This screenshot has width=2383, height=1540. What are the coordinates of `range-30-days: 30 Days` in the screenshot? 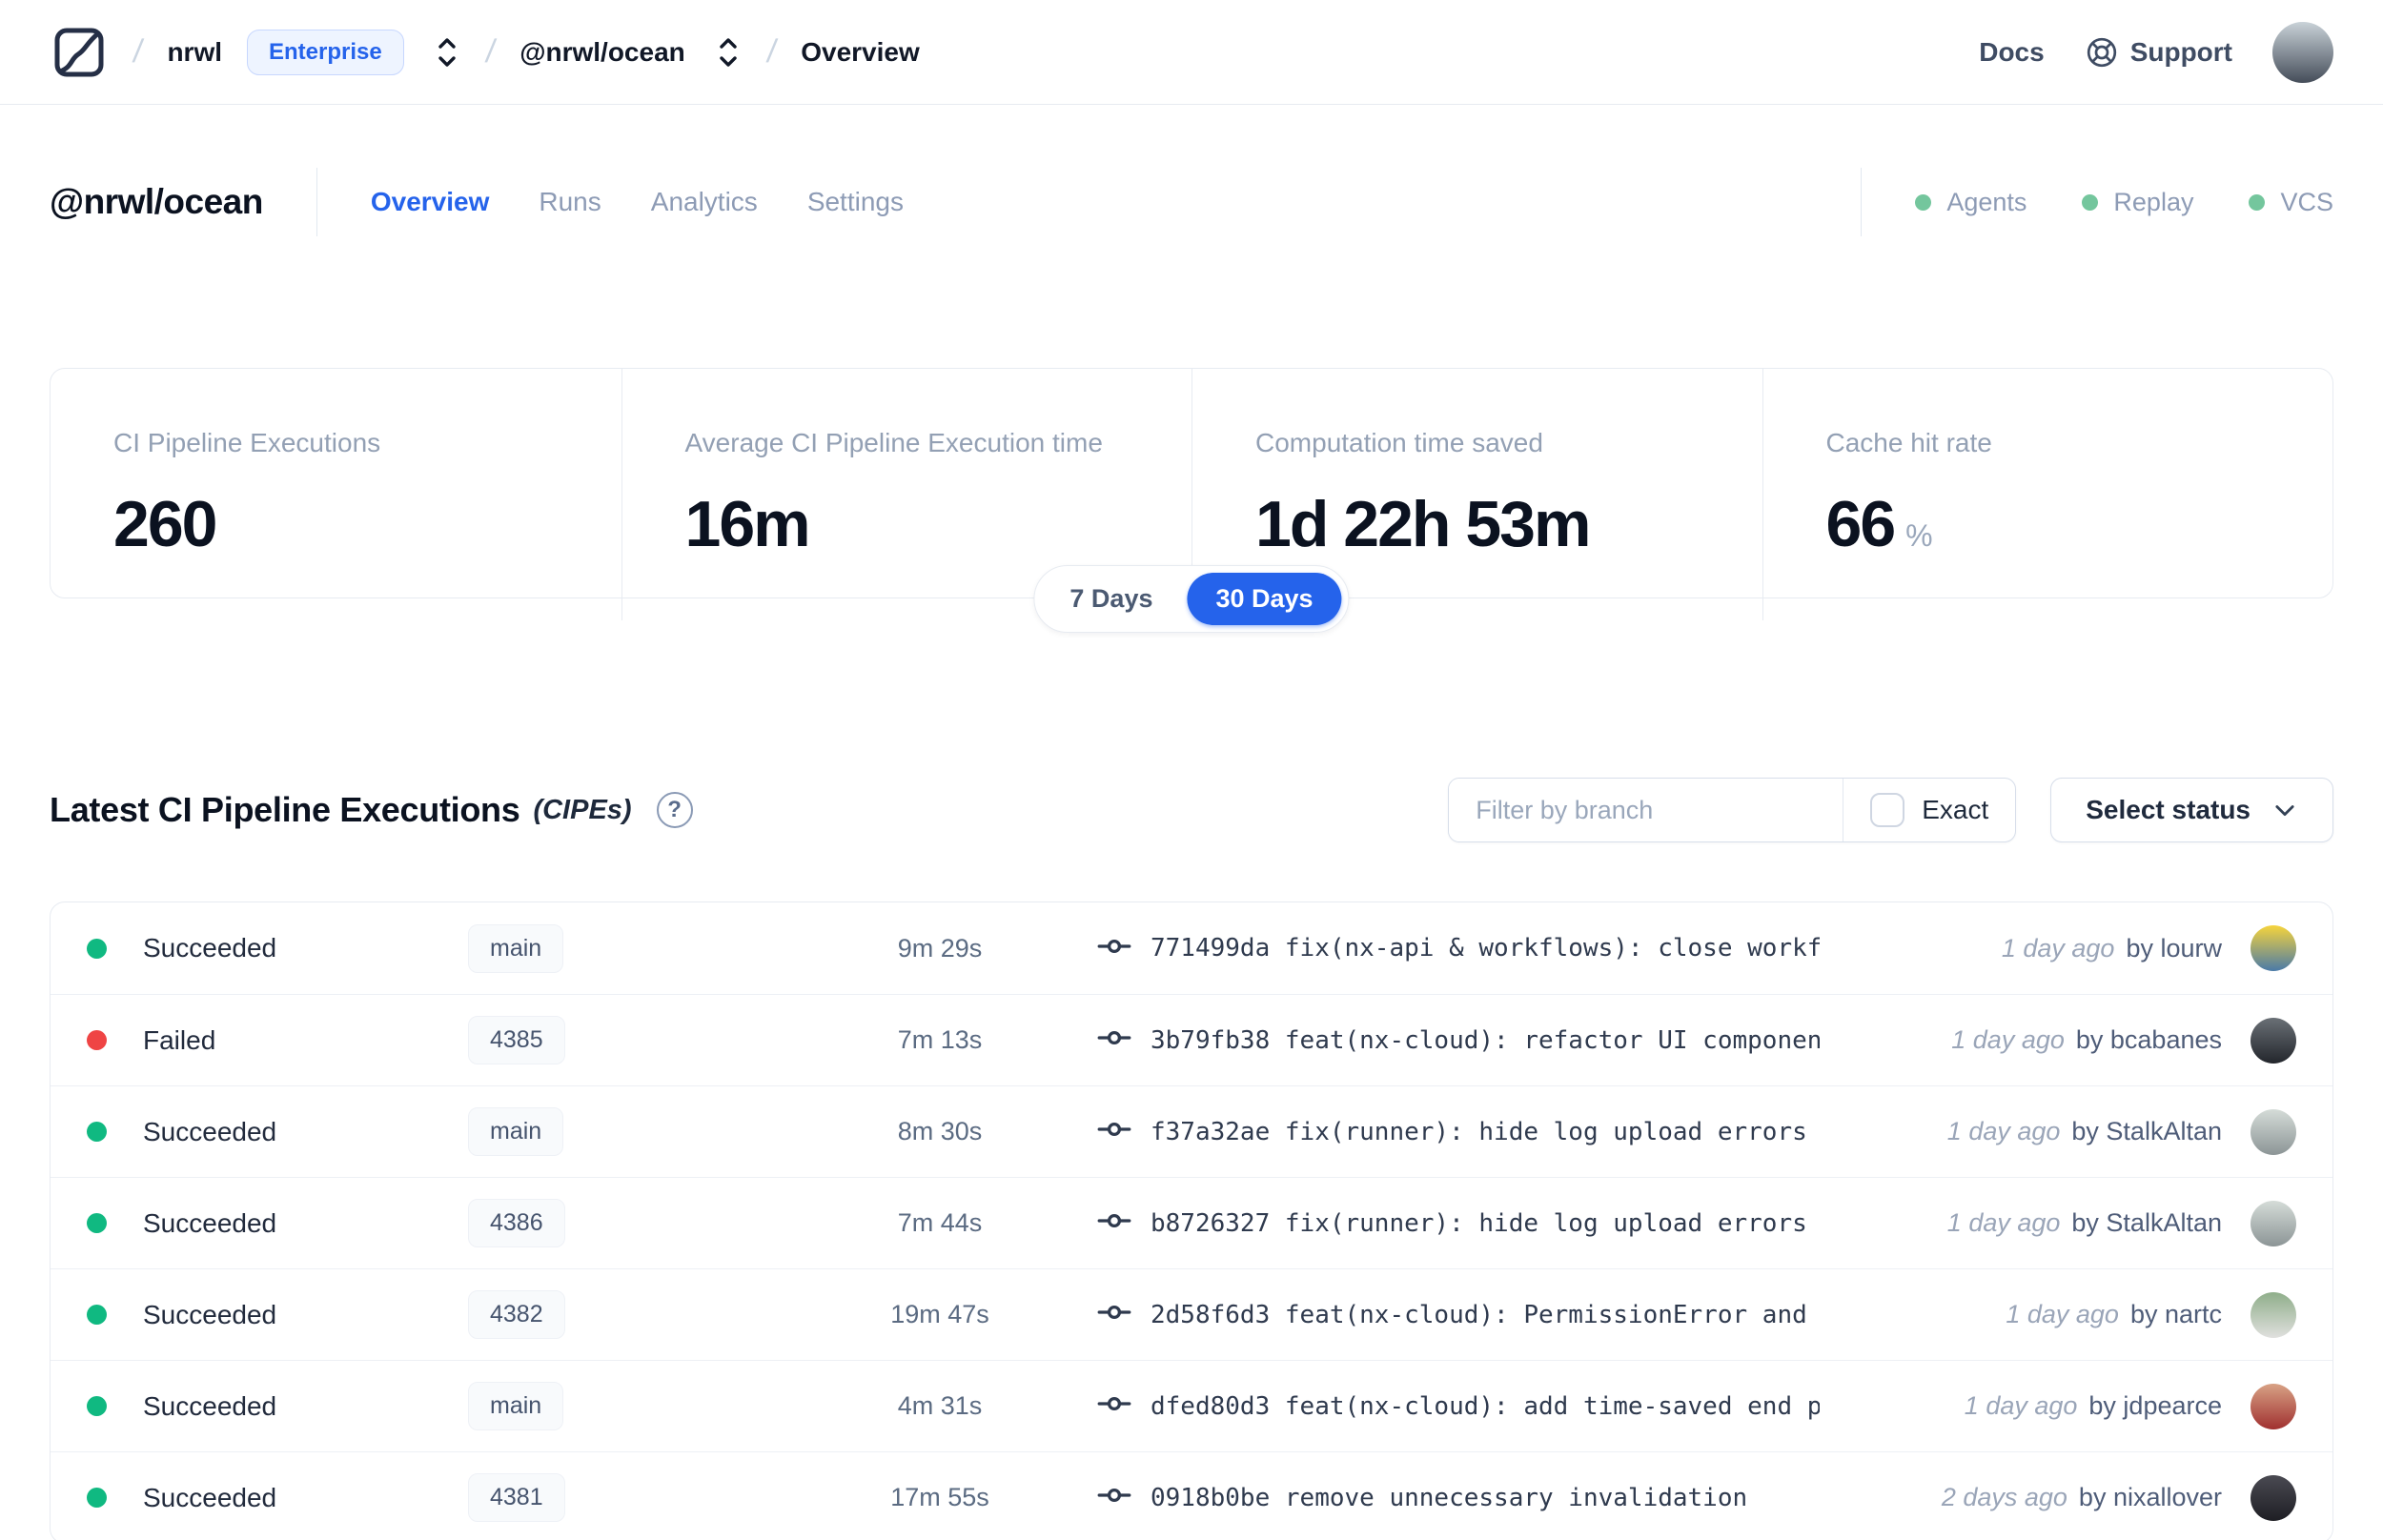 It's located at (1265, 599).